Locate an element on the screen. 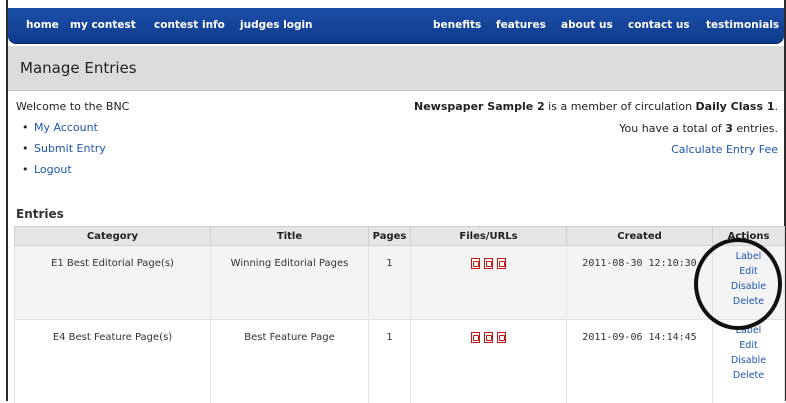  column-header-pages: Pages is located at coordinates (390, 236).